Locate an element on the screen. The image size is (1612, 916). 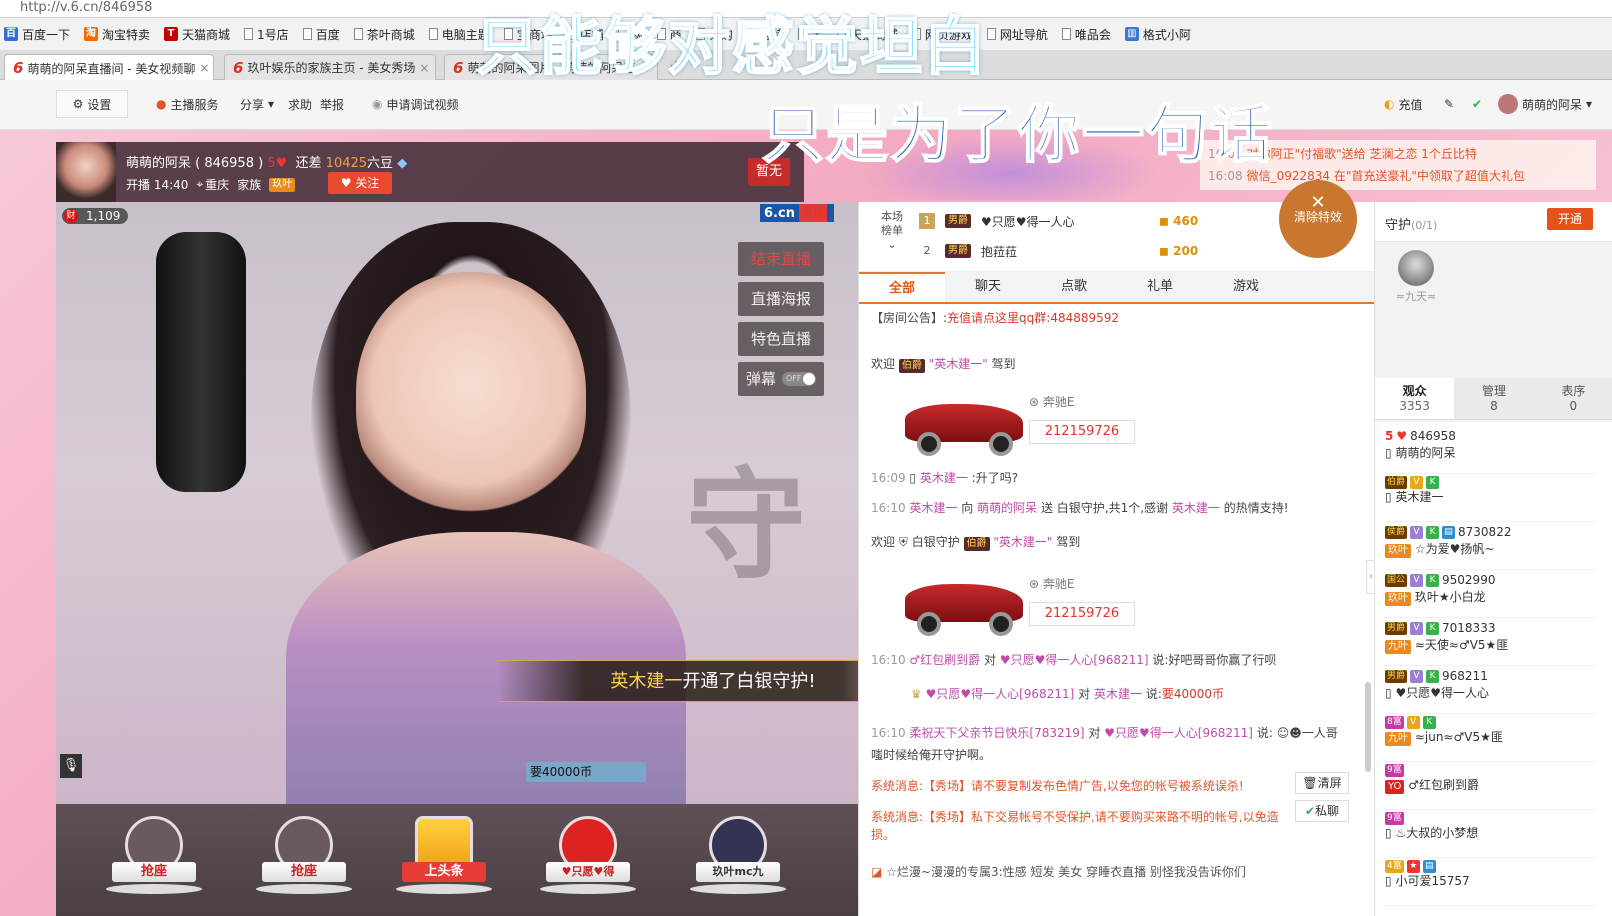
list-item: 国公 V K 9502990 玖叶 玖叶★小白龙 is located at coordinates (1490, 595).